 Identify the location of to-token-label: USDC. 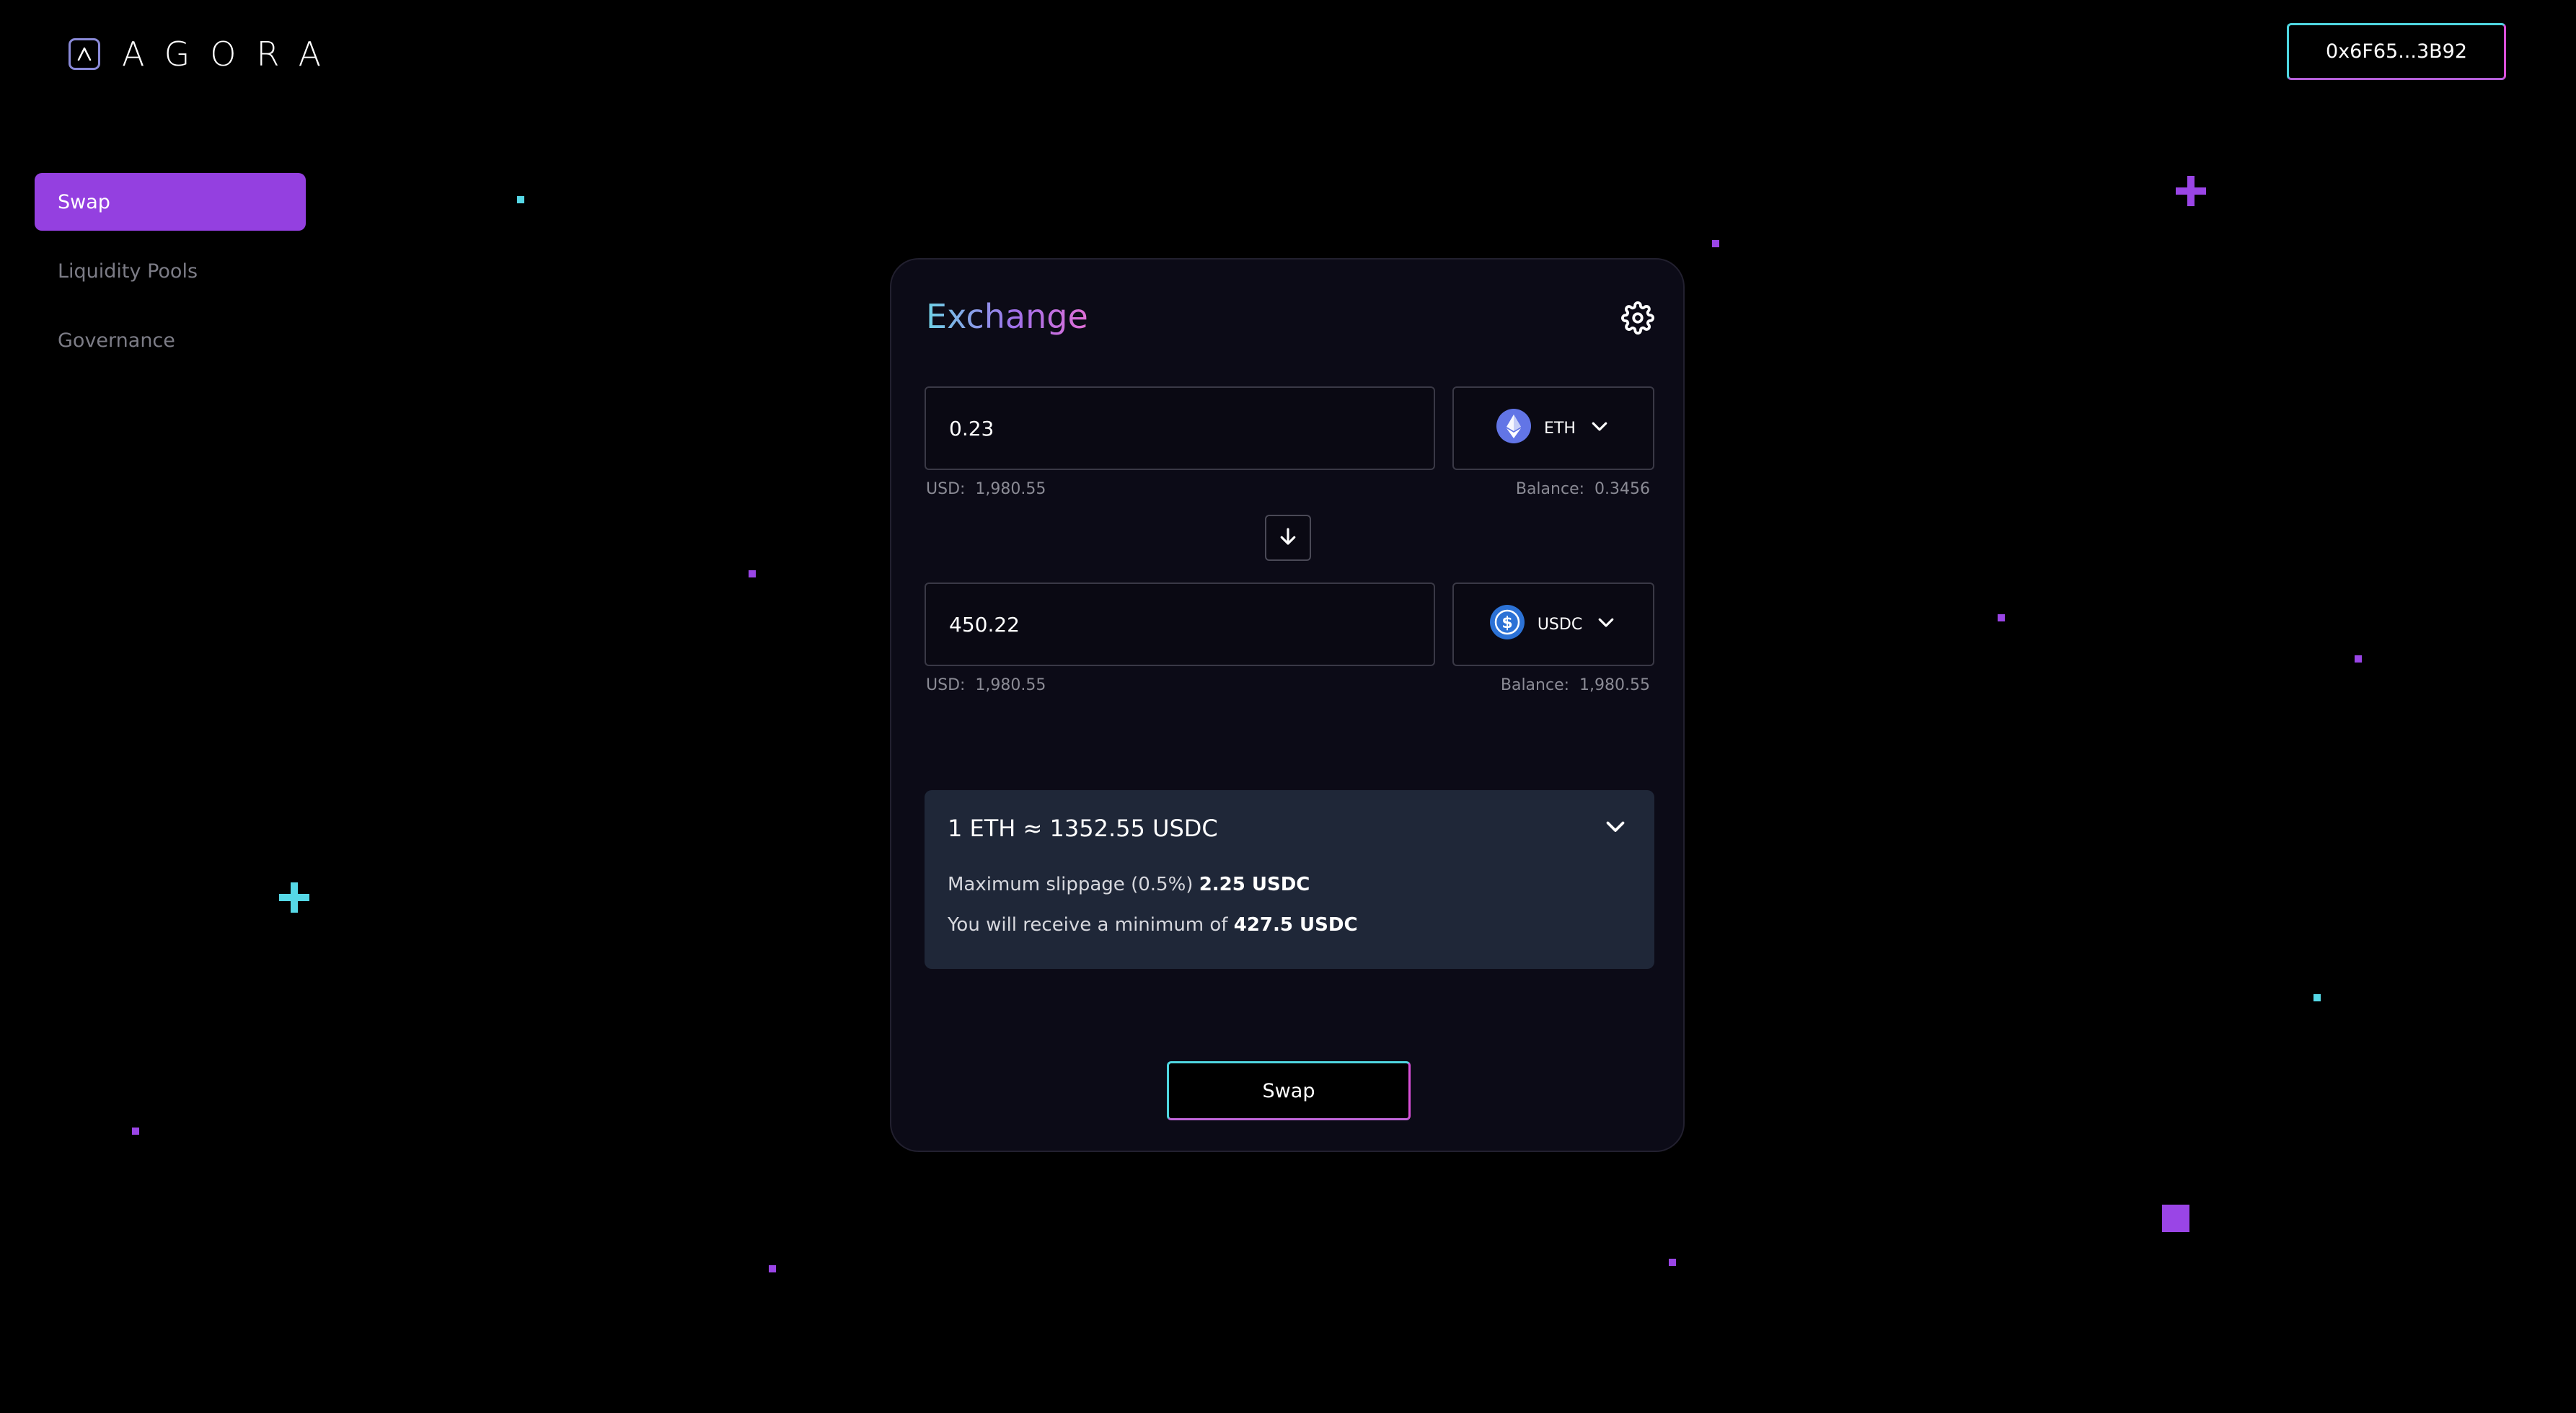
(1560, 624).